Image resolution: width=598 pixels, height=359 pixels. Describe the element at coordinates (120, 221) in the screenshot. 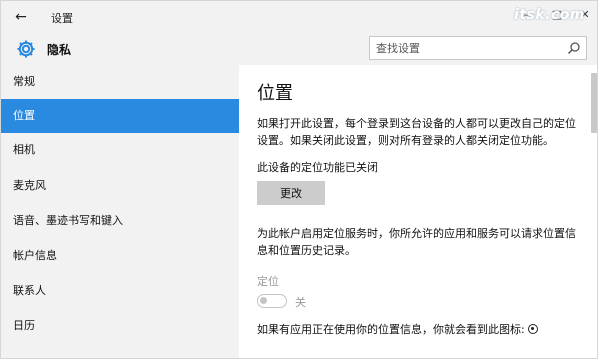

I see `sidebar-item-speech-inking-typing: 语音、墨迹书写和键入` at that location.